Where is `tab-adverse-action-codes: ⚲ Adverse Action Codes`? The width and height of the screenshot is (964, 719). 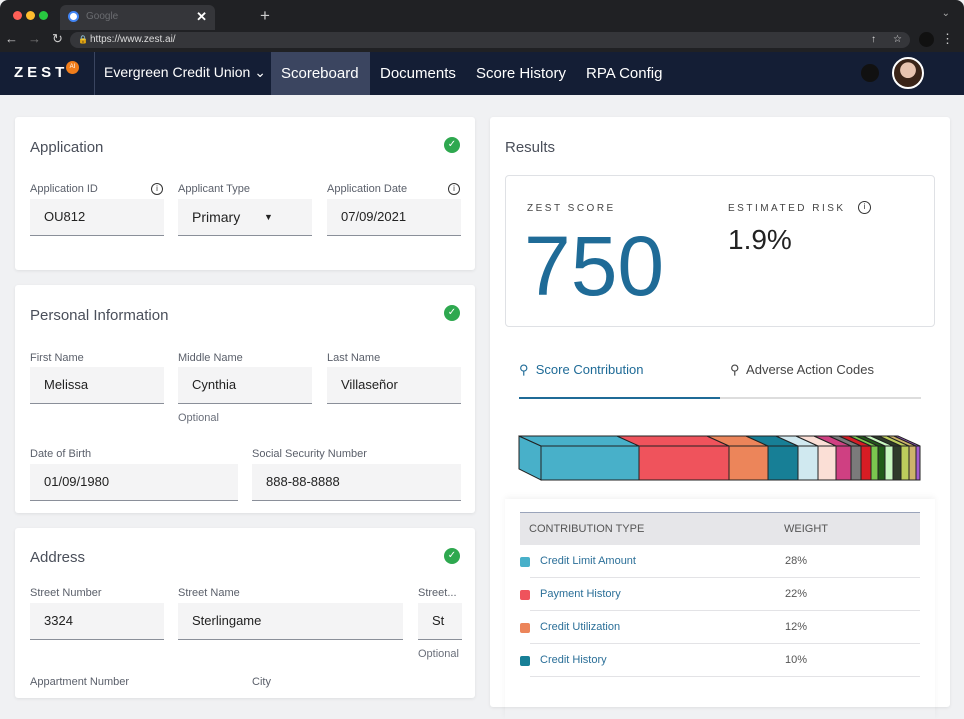 tab-adverse-action-codes: ⚲ Adverse Action Codes is located at coordinates (820, 380).